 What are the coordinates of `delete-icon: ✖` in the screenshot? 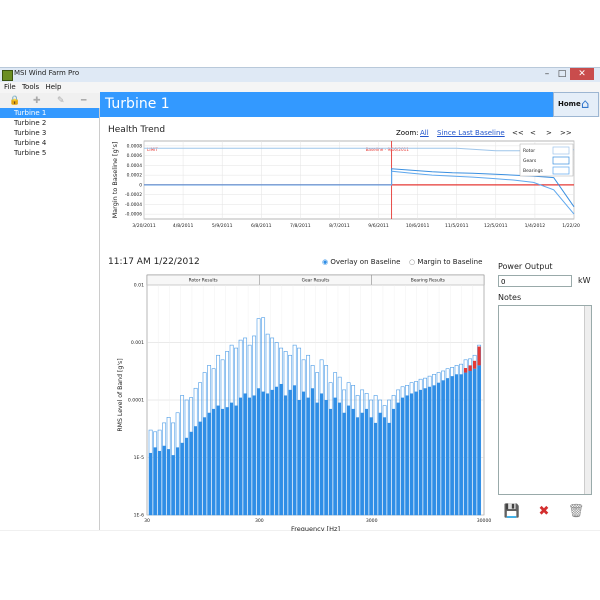 It's located at (544, 512).